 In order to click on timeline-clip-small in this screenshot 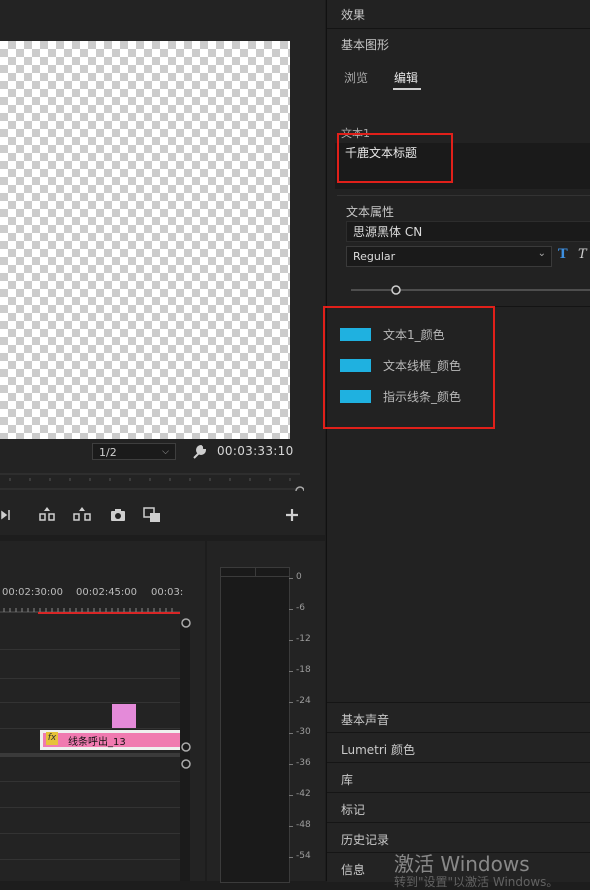, I will do `click(124, 716)`.